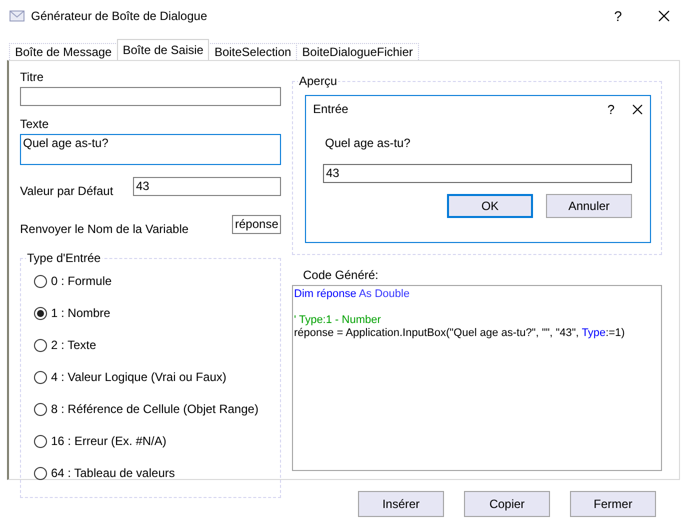  I want to click on window-title: Générateur de Boîte de Dialogue, so click(119, 16).